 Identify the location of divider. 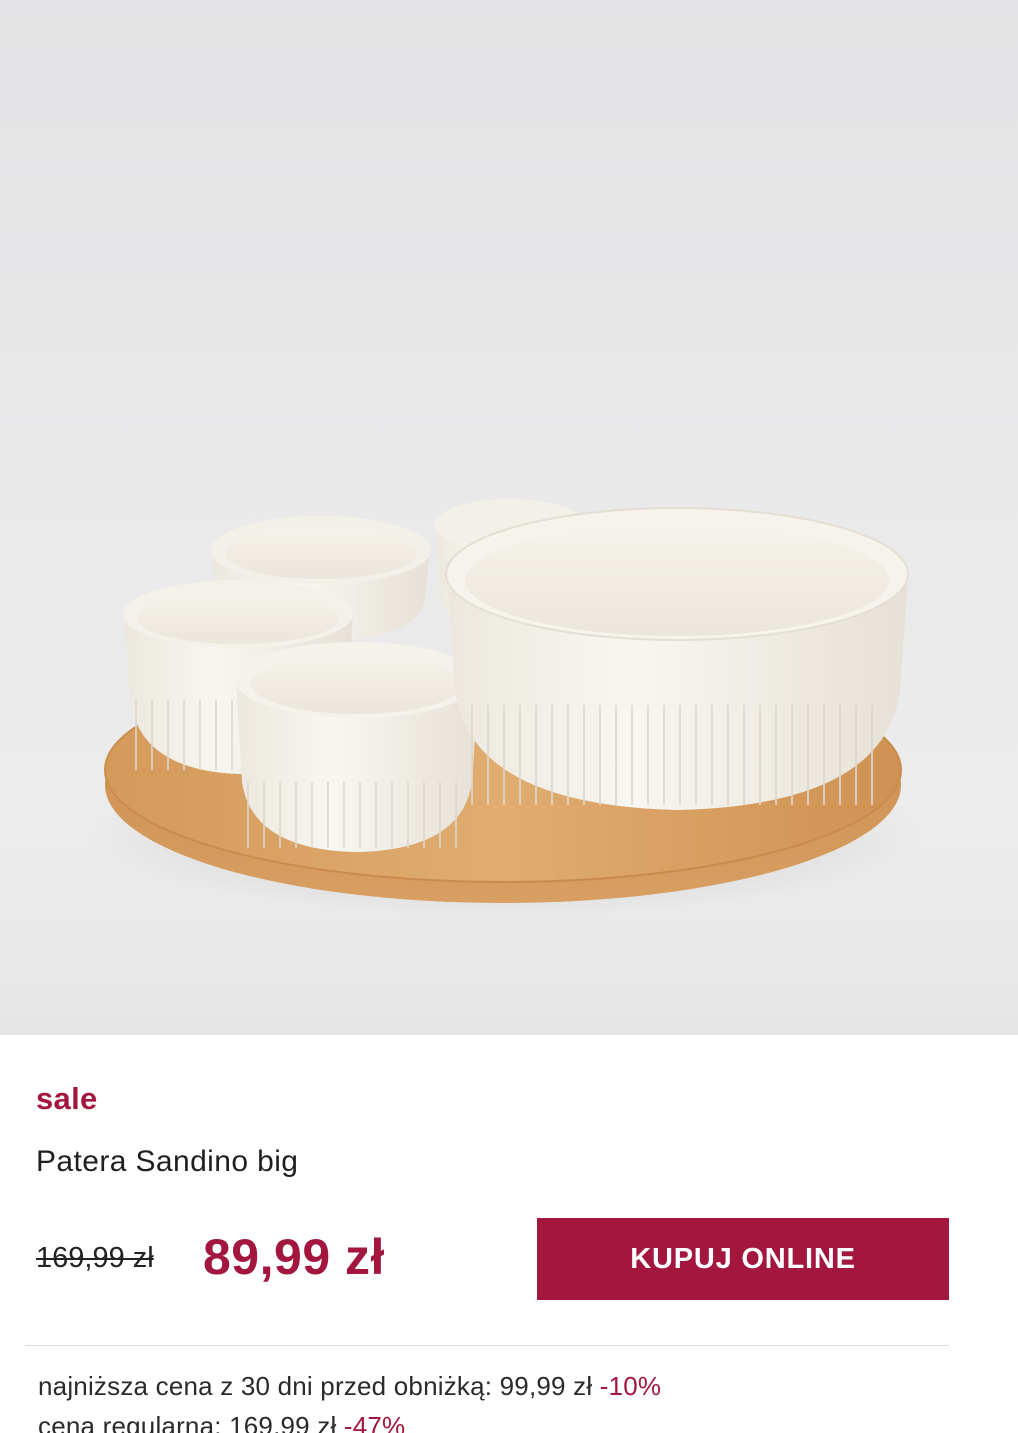
(487, 1345).